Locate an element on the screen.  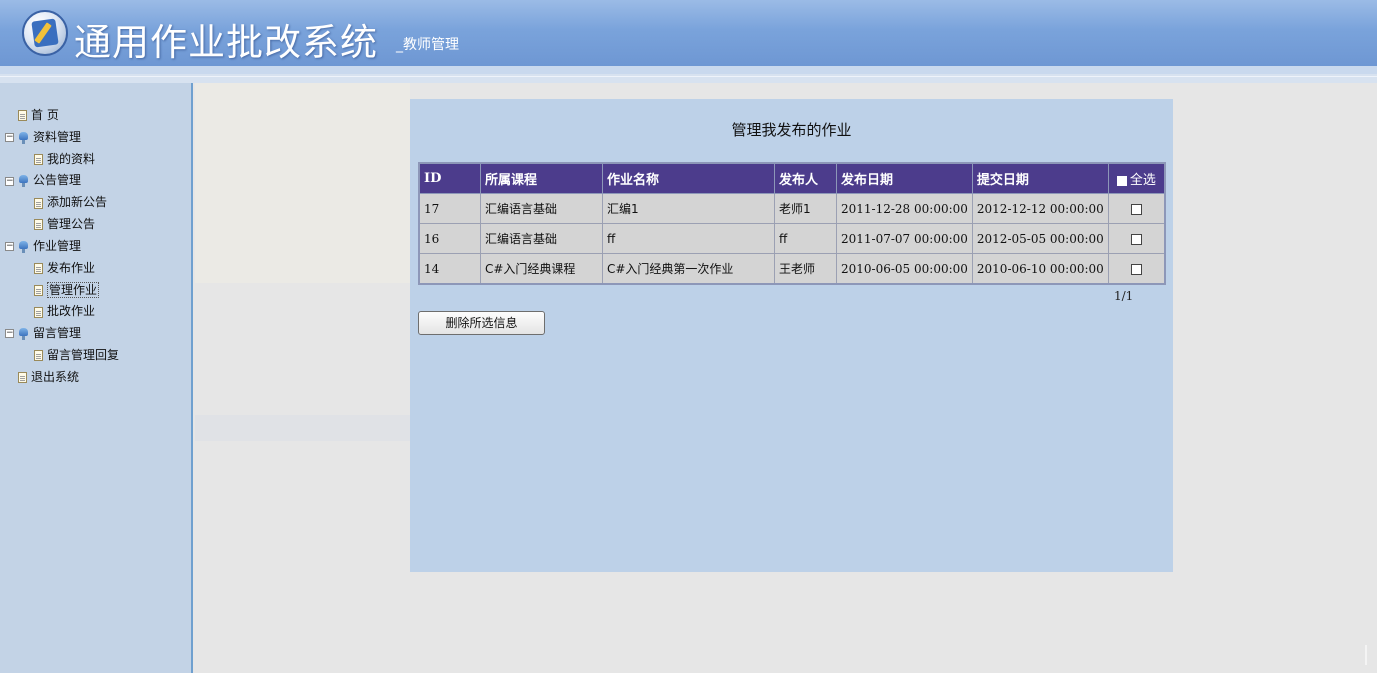
column-header-submit-date: 提交日期 is located at coordinates (1040, 178).